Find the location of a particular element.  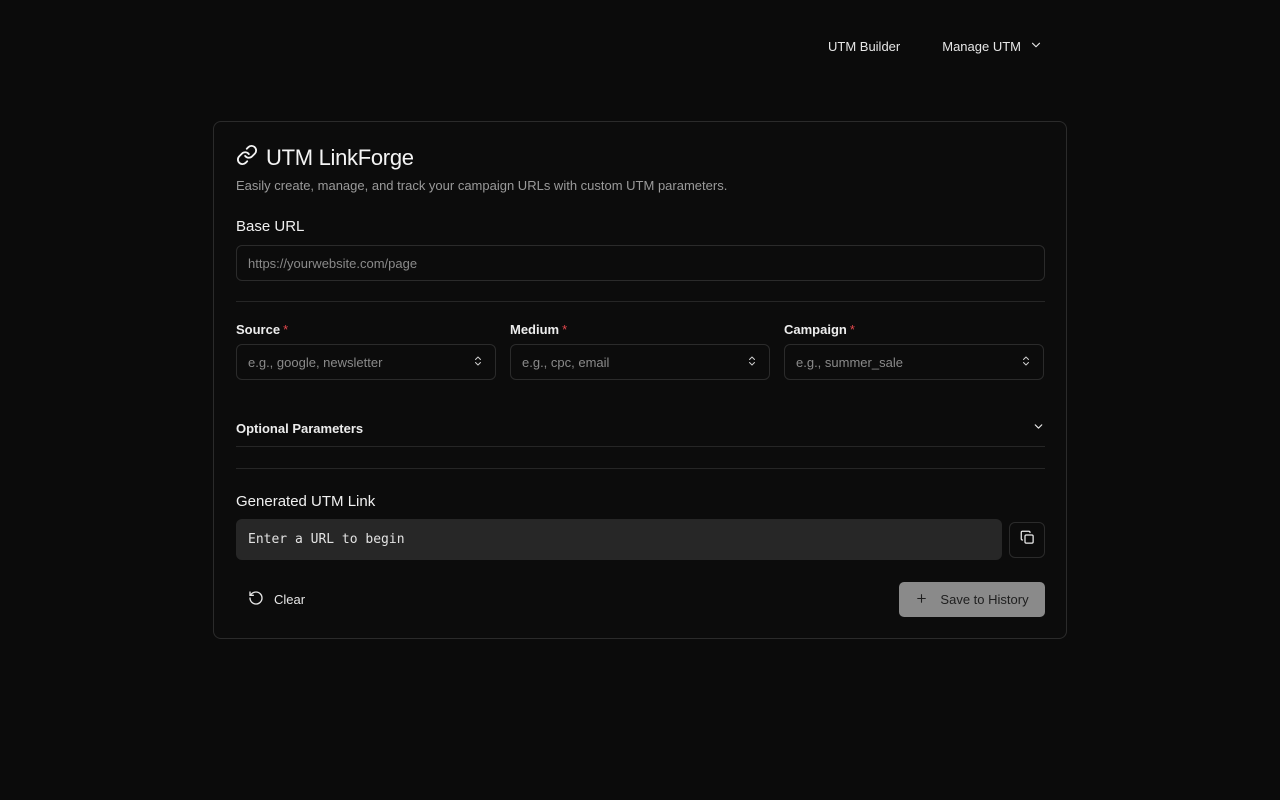

save-button-label: Save to History is located at coordinates (984, 599).